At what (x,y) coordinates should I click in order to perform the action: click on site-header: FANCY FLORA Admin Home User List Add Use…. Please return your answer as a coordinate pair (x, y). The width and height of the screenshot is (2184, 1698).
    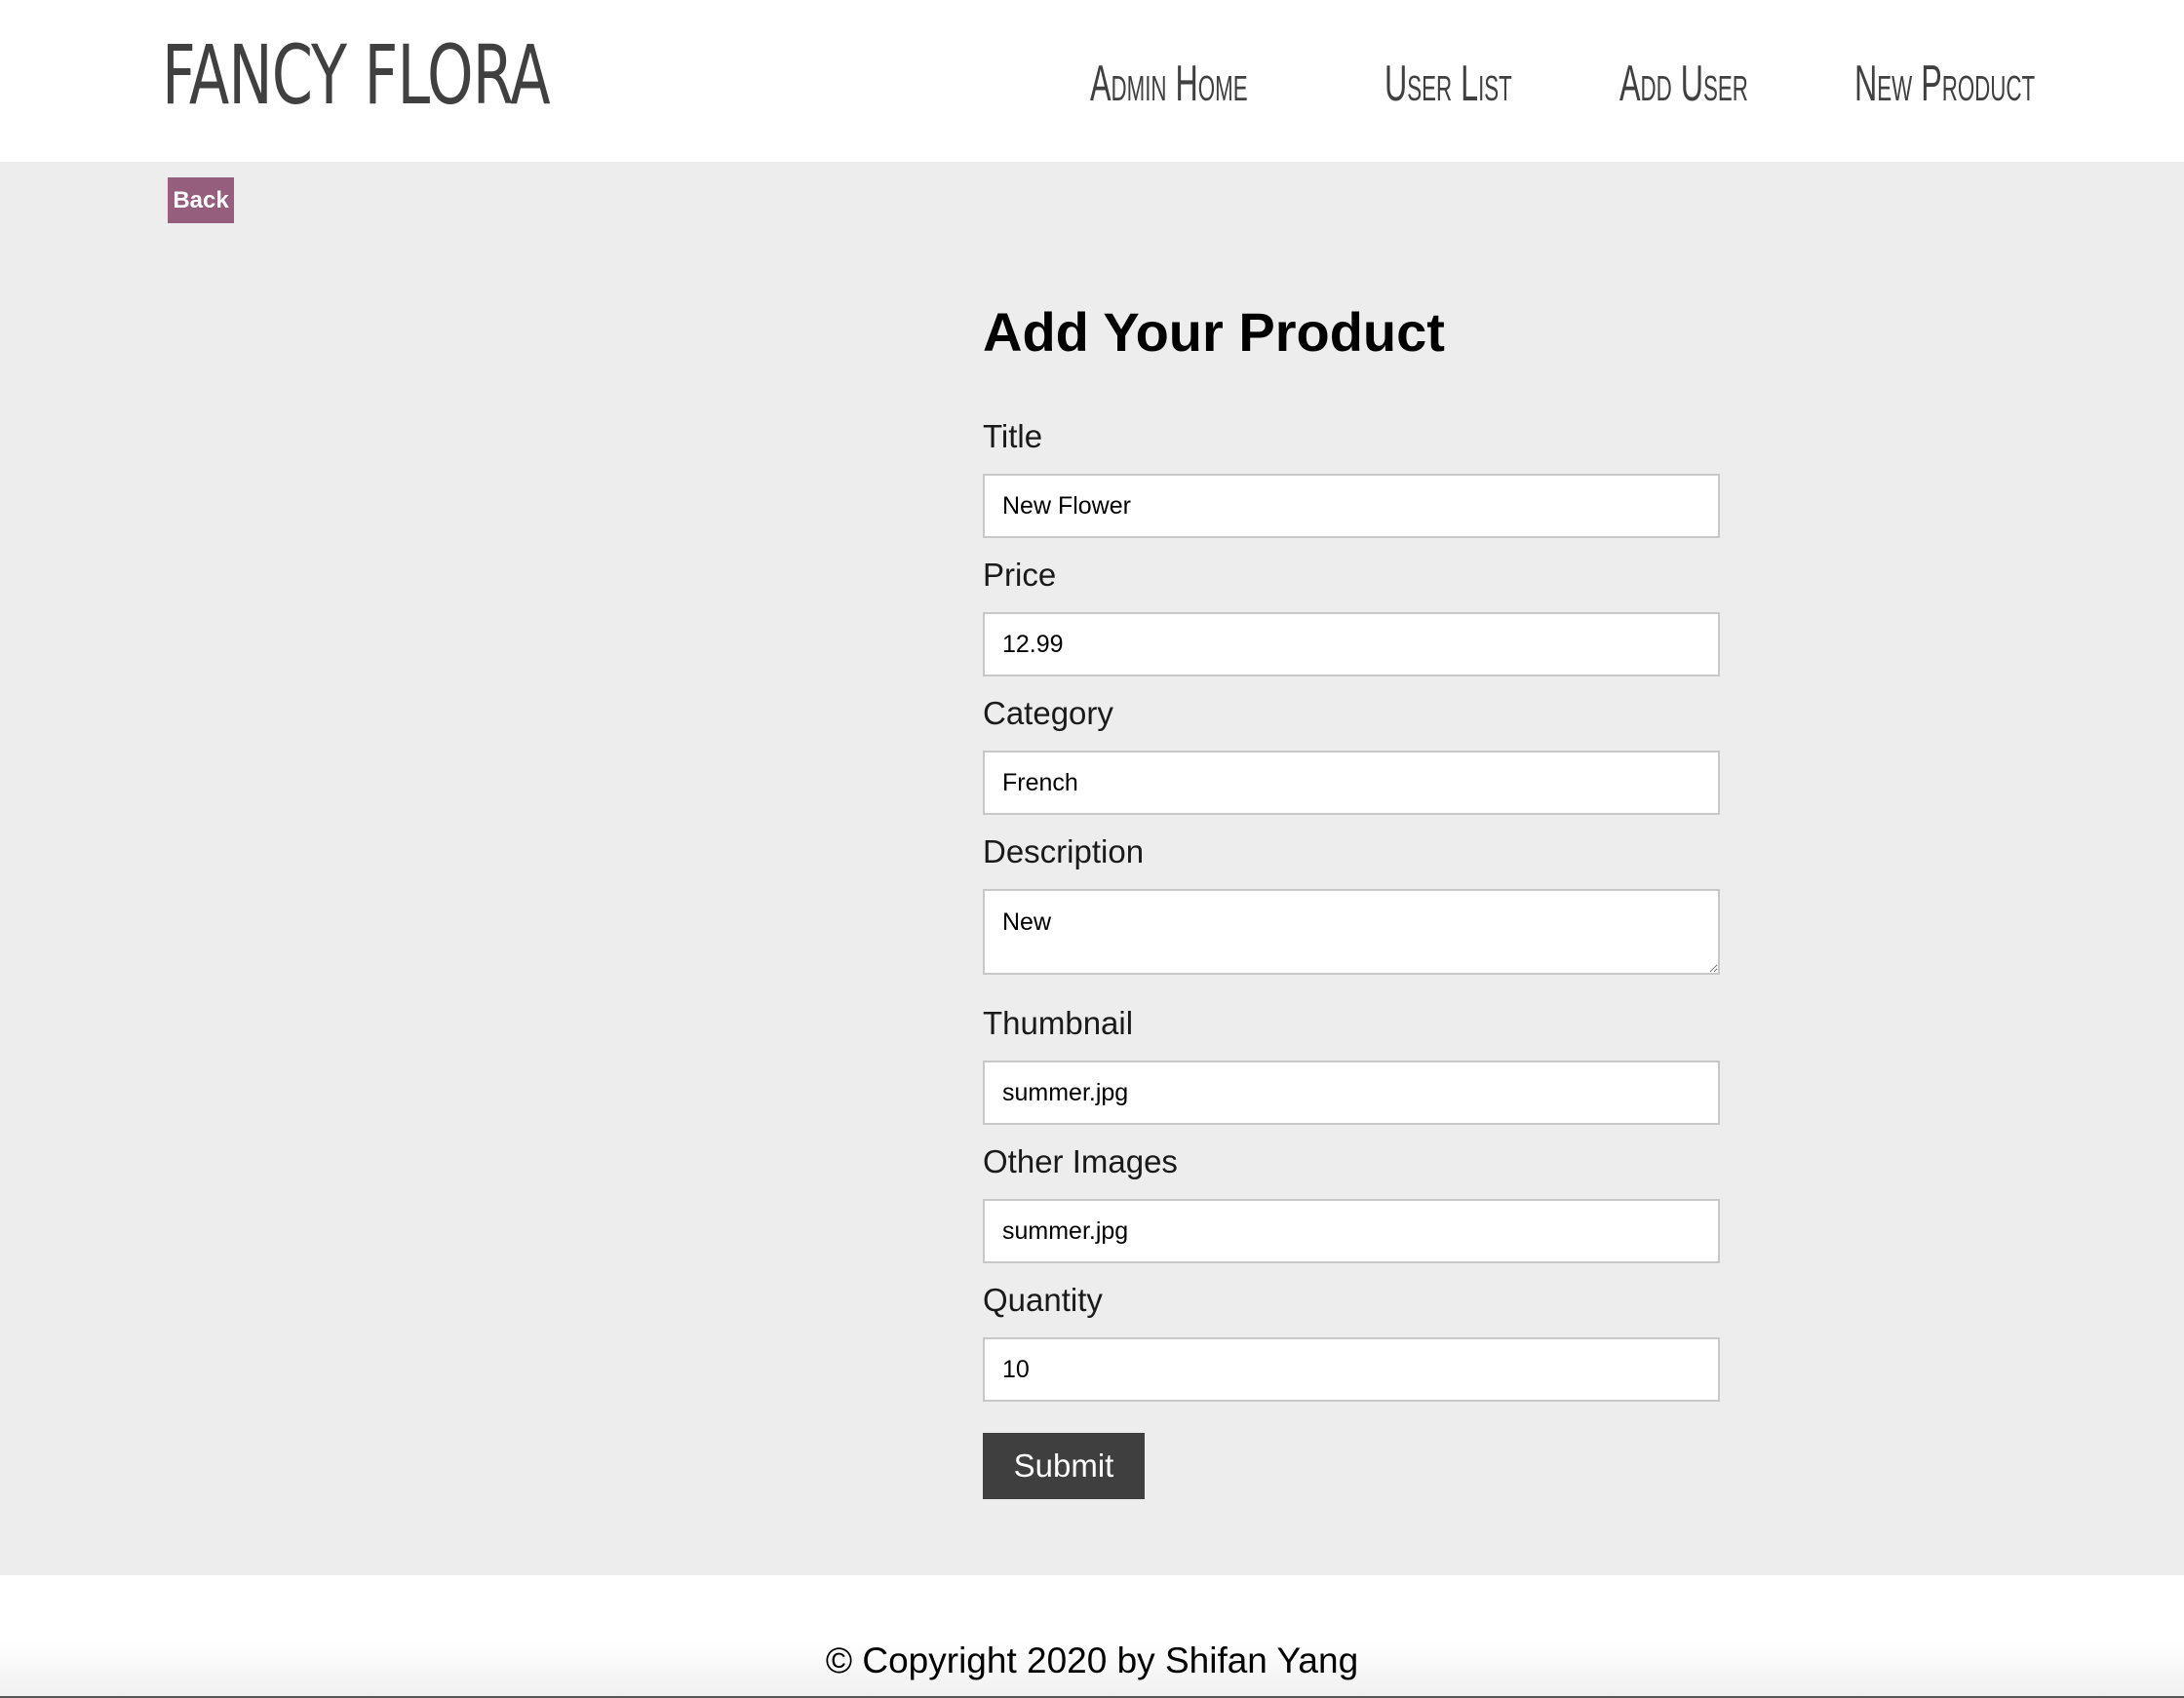
    Looking at the image, I should click on (1092, 81).